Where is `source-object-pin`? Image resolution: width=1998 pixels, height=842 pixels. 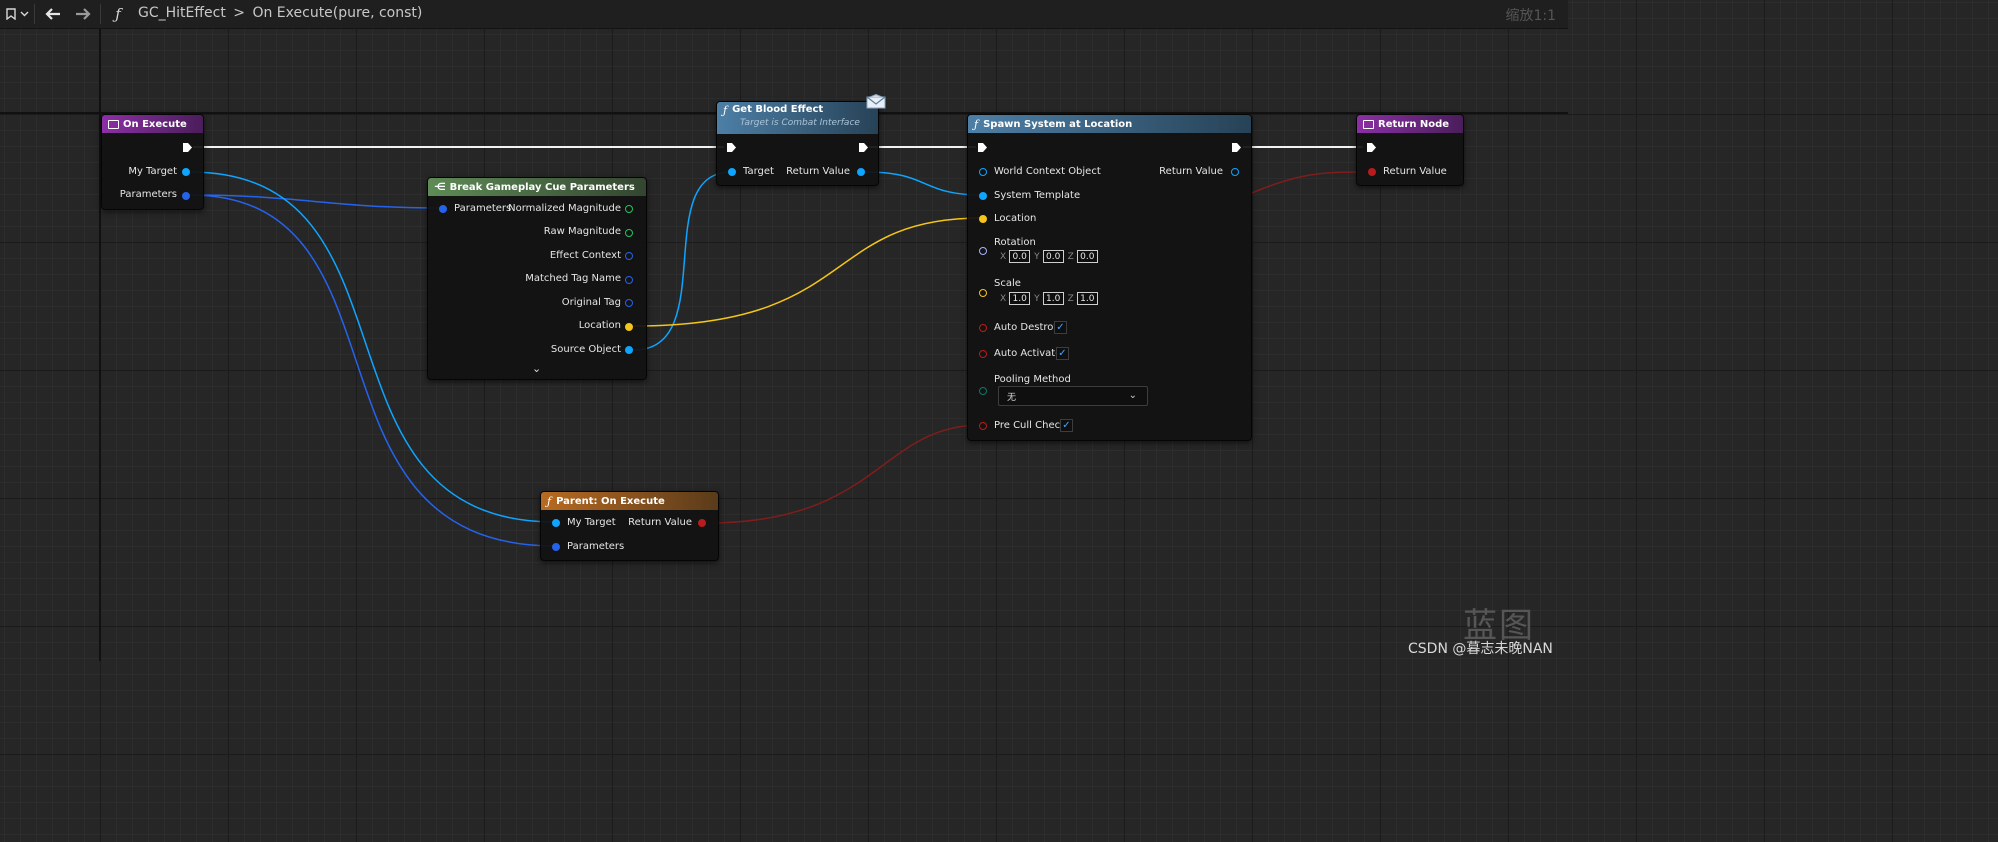 source-object-pin is located at coordinates (629, 350).